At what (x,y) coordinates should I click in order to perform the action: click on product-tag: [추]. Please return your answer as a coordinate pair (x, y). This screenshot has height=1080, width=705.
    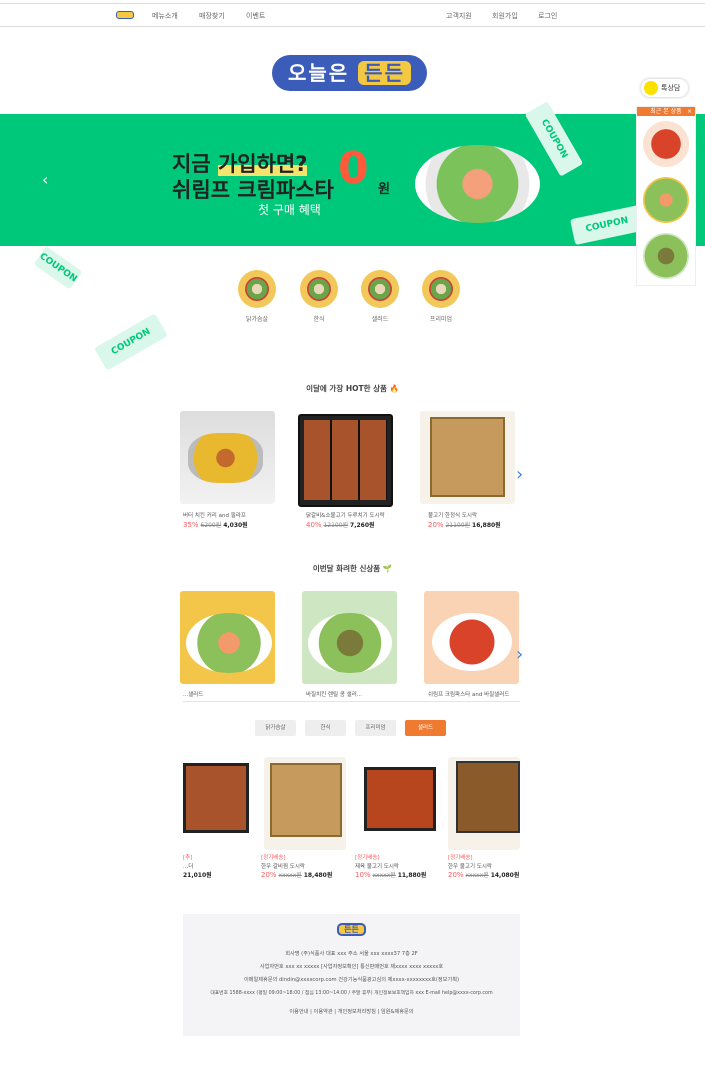
    Looking at the image, I should click on (188, 858).